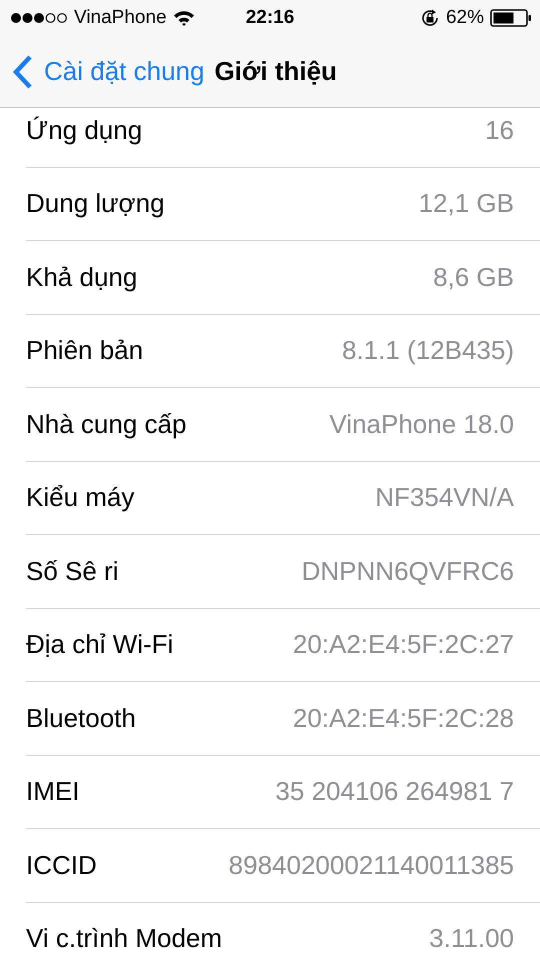  Describe the element at coordinates (471, 938) in the screenshot. I see `row-value: 3.11.00` at that location.